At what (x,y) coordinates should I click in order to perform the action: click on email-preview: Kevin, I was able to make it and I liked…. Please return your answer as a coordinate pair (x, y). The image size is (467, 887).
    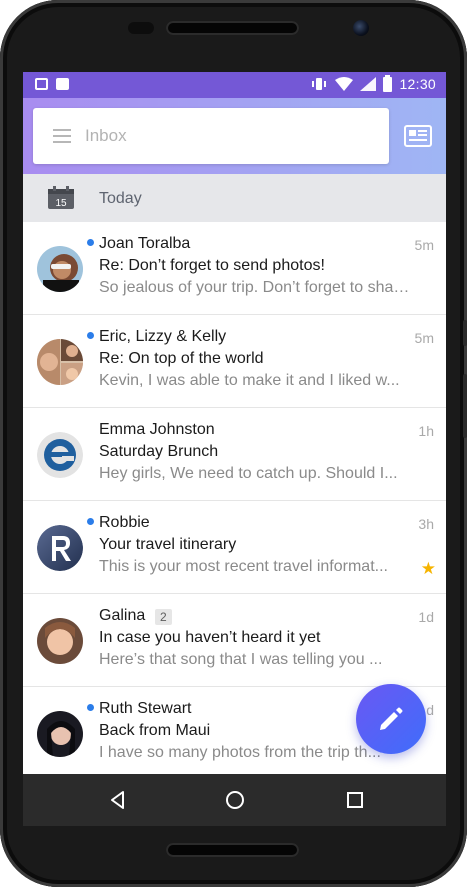
    Looking at the image, I should click on (249, 380).